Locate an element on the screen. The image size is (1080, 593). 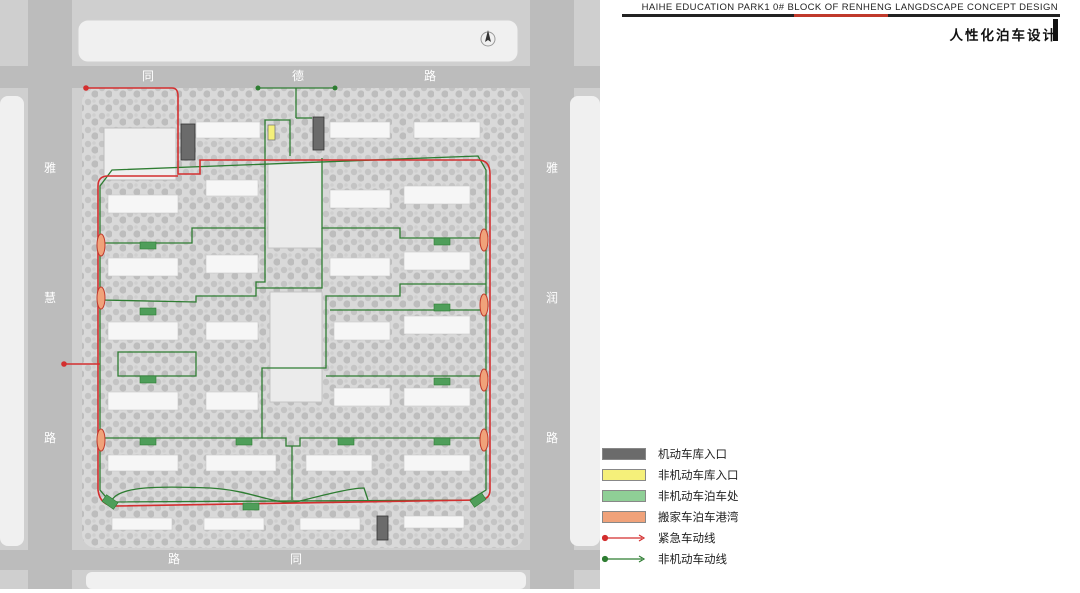
legend-label: 非机动车动线 is located at coordinates (692, 559).